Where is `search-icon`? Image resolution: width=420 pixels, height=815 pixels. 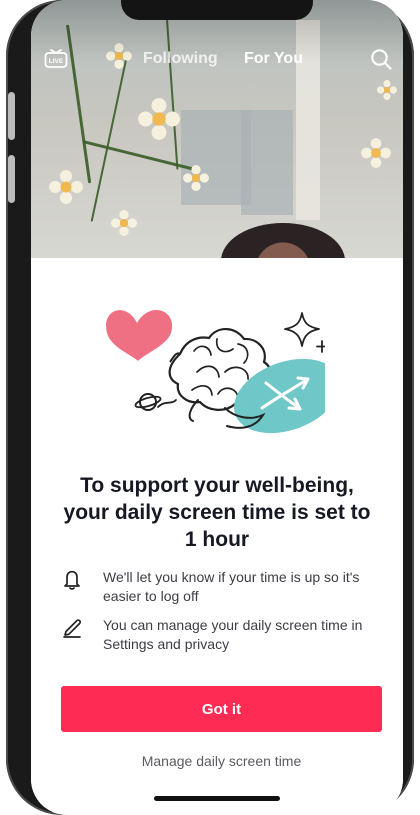 search-icon is located at coordinates (381, 59).